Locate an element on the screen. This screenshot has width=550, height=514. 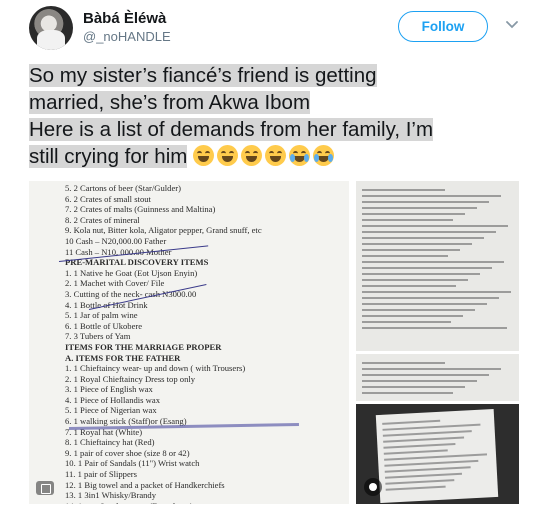
author-name: Bàbá Èléwà is located at coordinates (124, 18).